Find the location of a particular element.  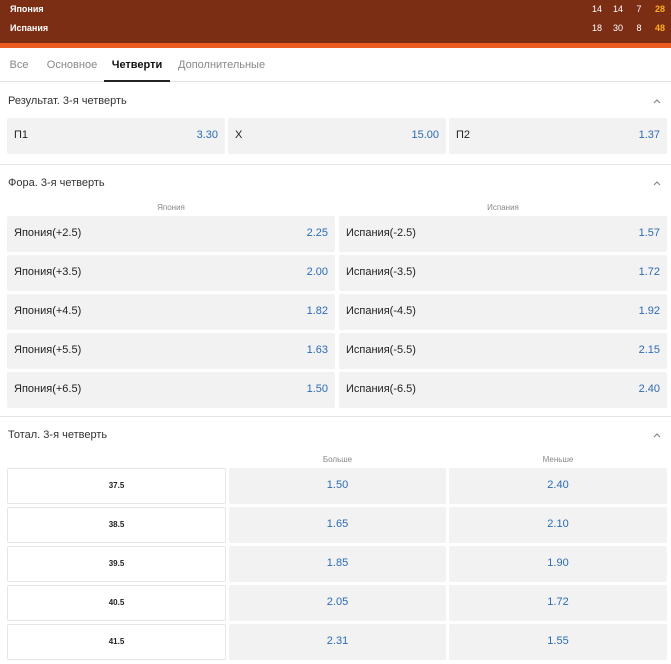

quarter-score: 7 is located at coordinates (639, 9).